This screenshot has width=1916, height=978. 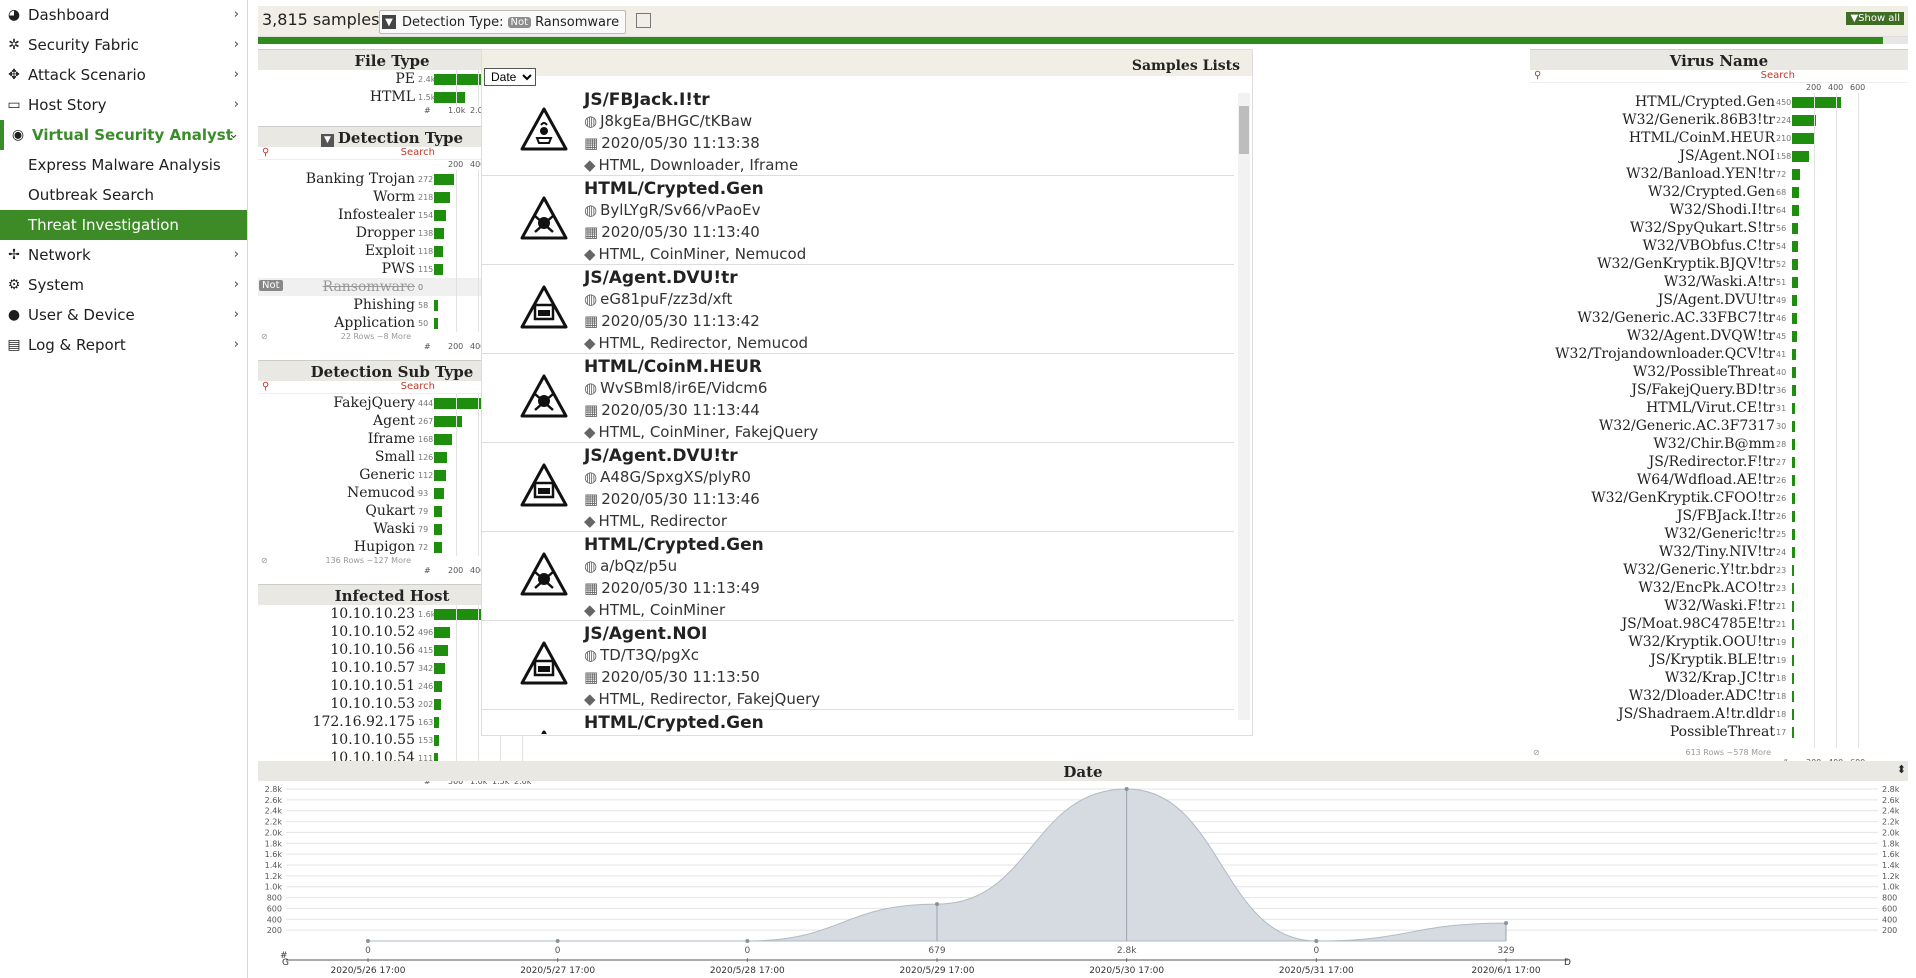 I want to click on sidebar-item-attack-scenario: ✥ Attack Scenario ›, so click(x=123, y=75).